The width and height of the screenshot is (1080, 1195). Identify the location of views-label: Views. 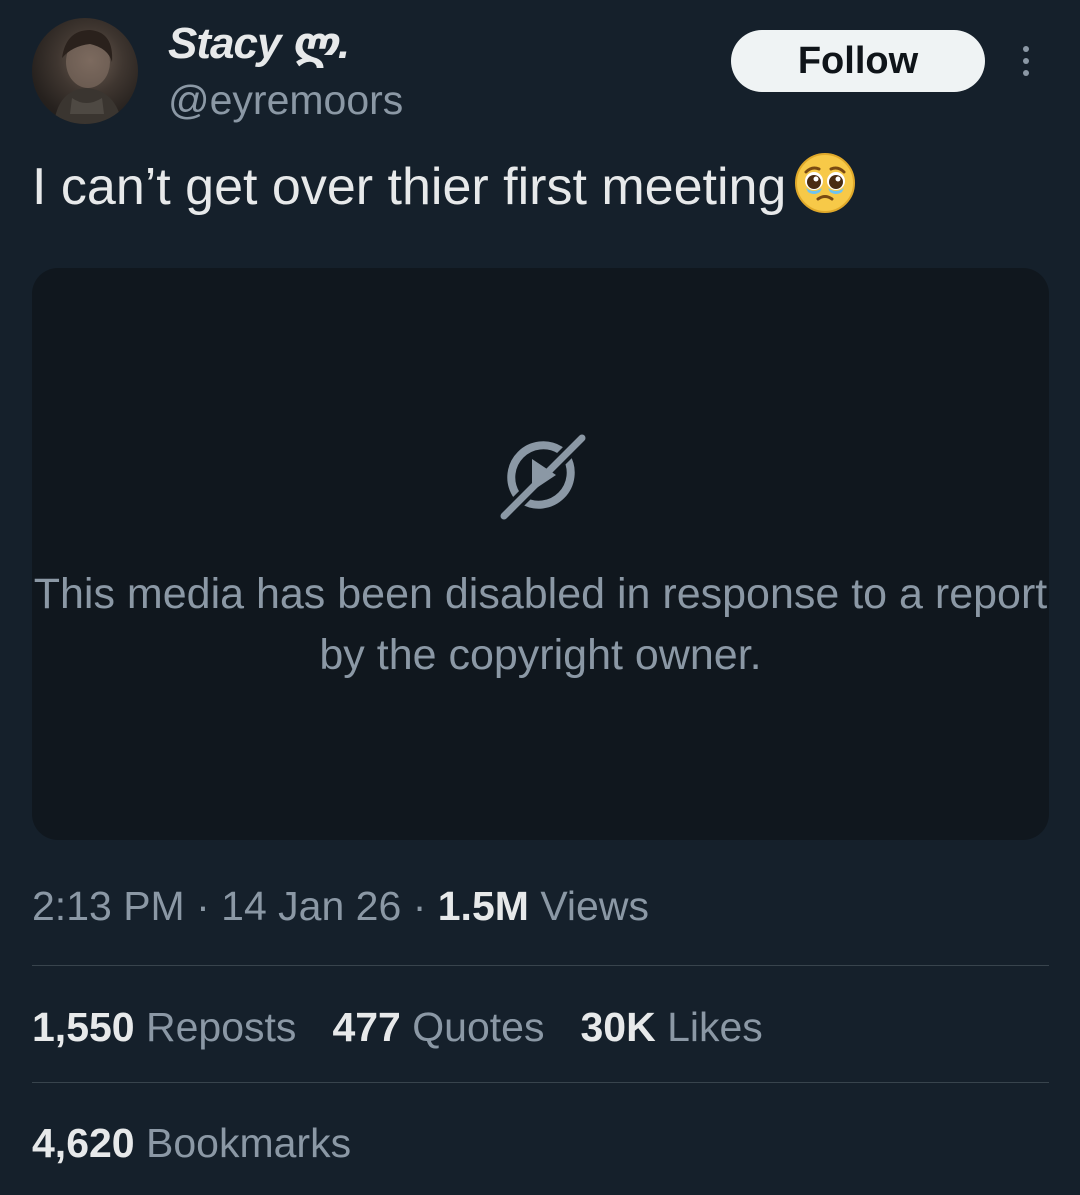
(594, 906).